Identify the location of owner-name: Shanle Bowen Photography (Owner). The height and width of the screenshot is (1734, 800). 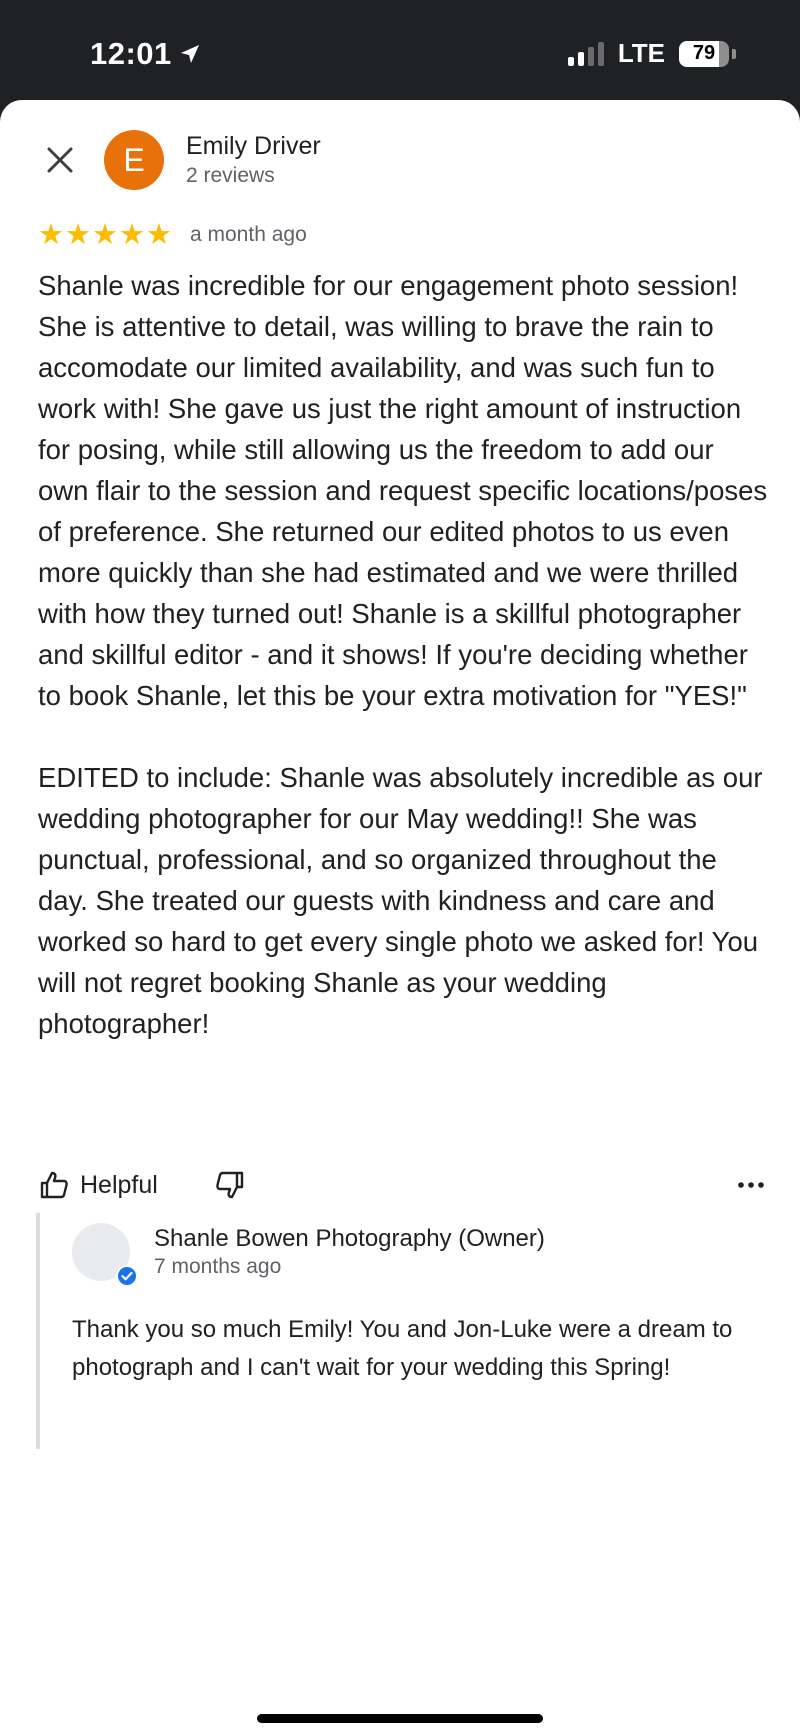
(349, 1239).